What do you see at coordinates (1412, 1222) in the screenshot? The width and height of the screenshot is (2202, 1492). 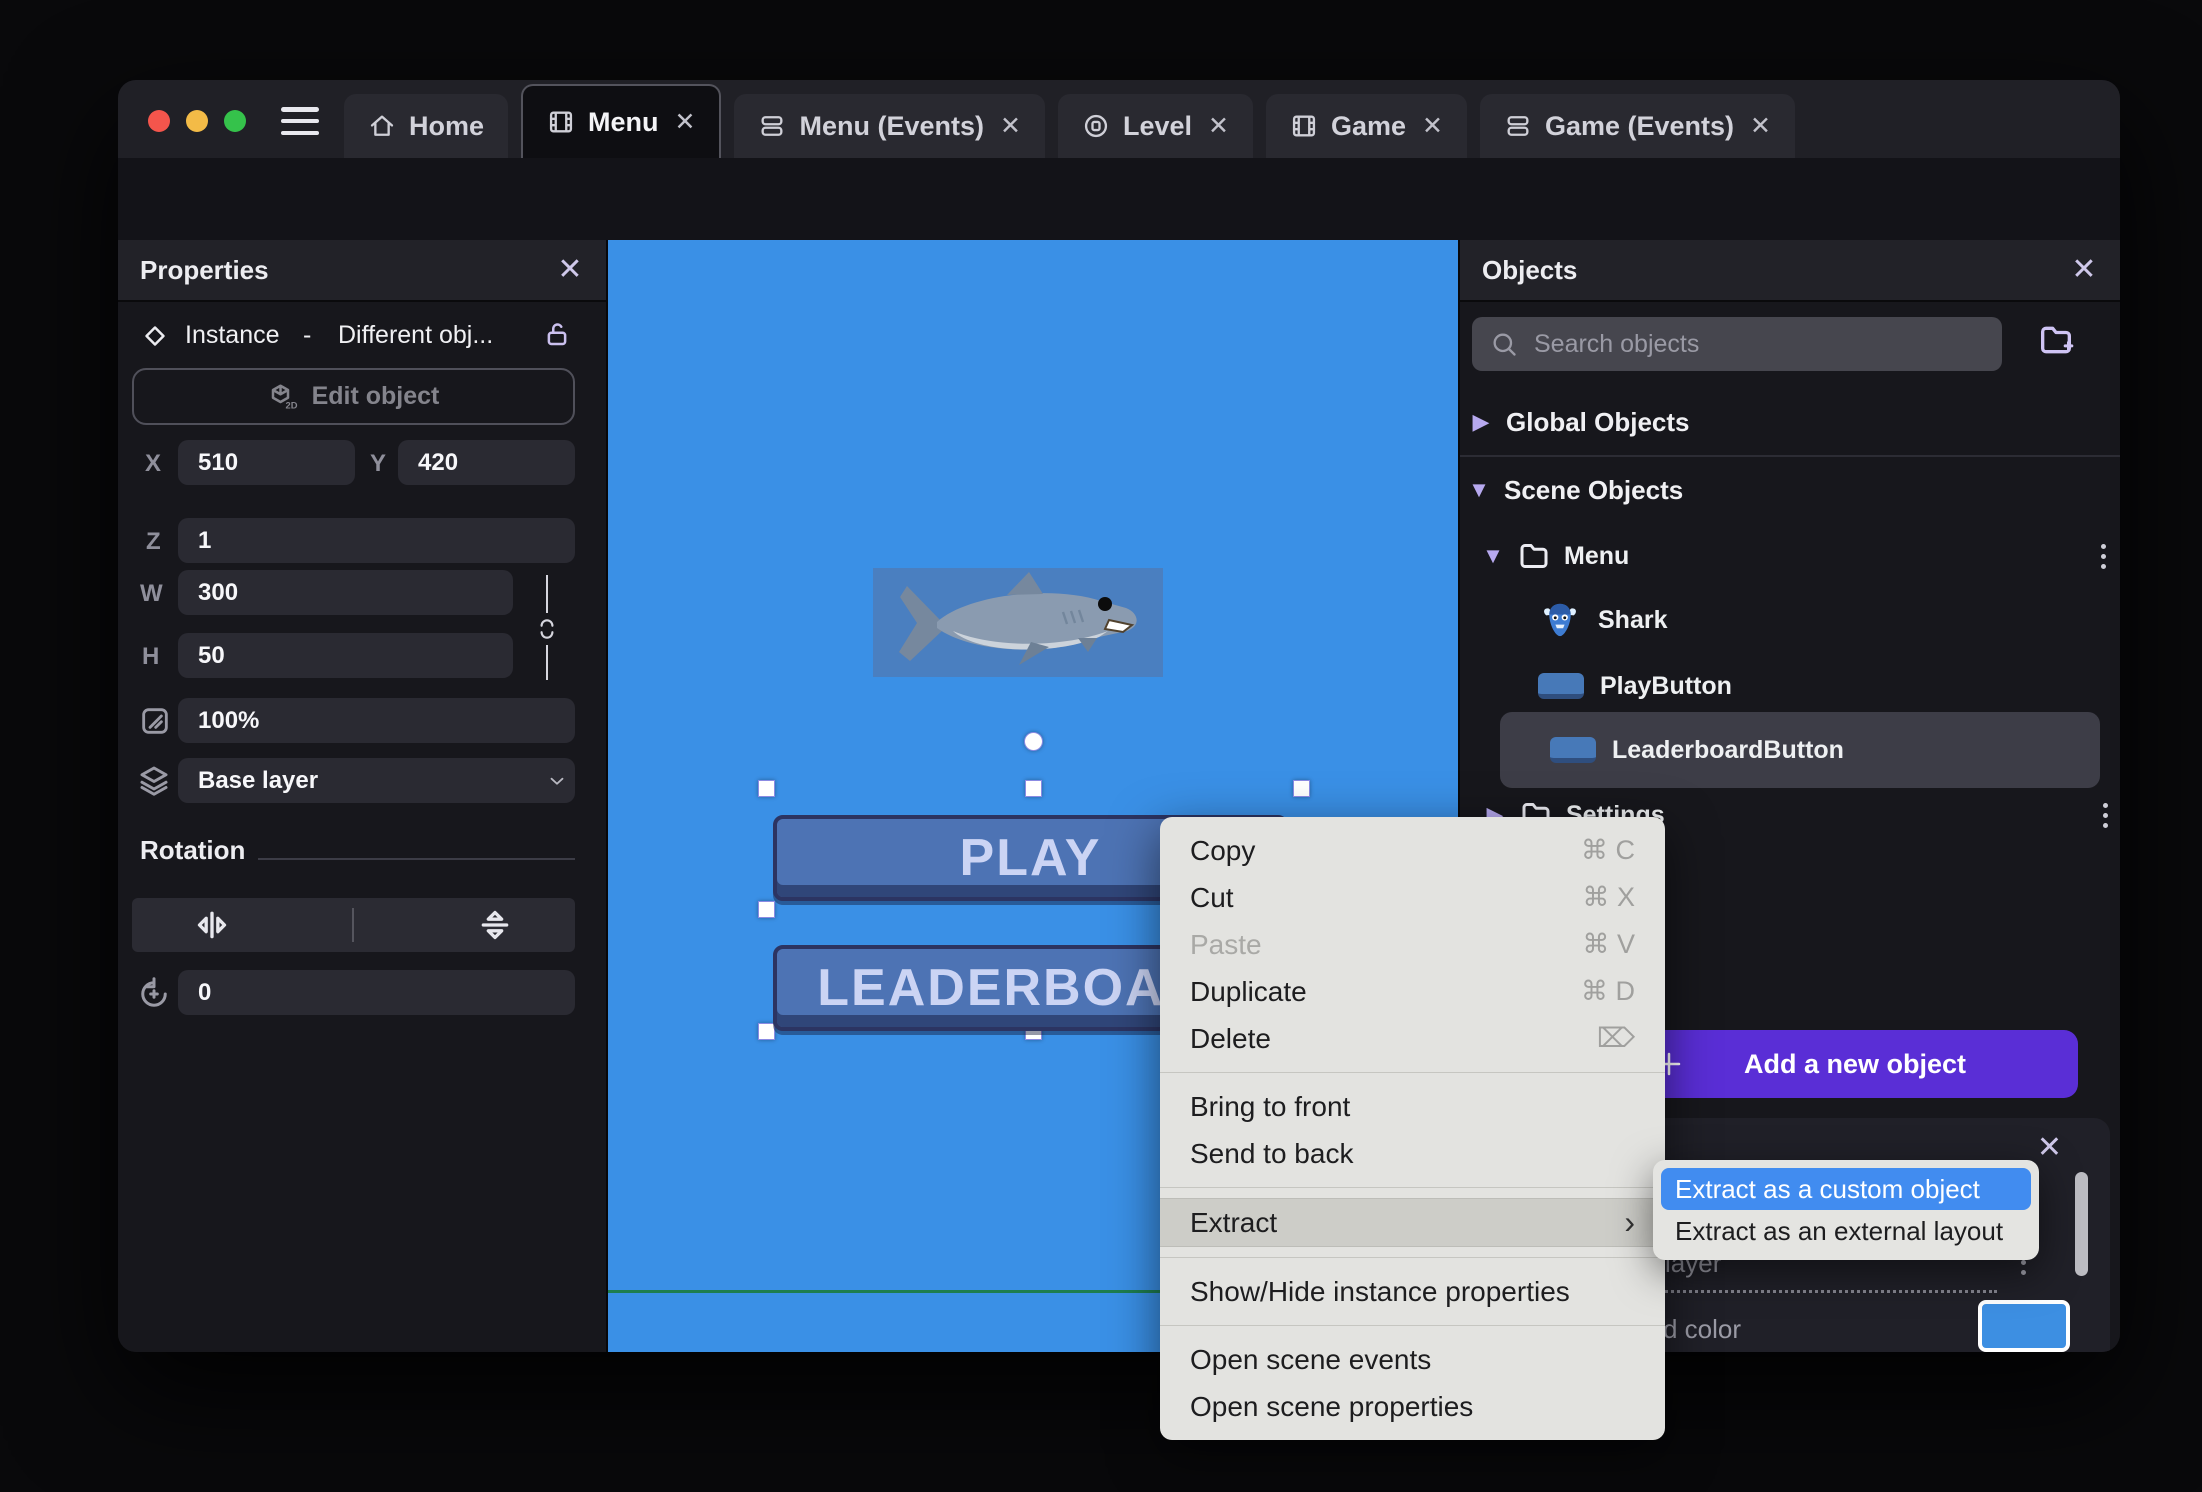 I see `menu-item-extract: Extract ›` at bounding box center [1412, 1222].